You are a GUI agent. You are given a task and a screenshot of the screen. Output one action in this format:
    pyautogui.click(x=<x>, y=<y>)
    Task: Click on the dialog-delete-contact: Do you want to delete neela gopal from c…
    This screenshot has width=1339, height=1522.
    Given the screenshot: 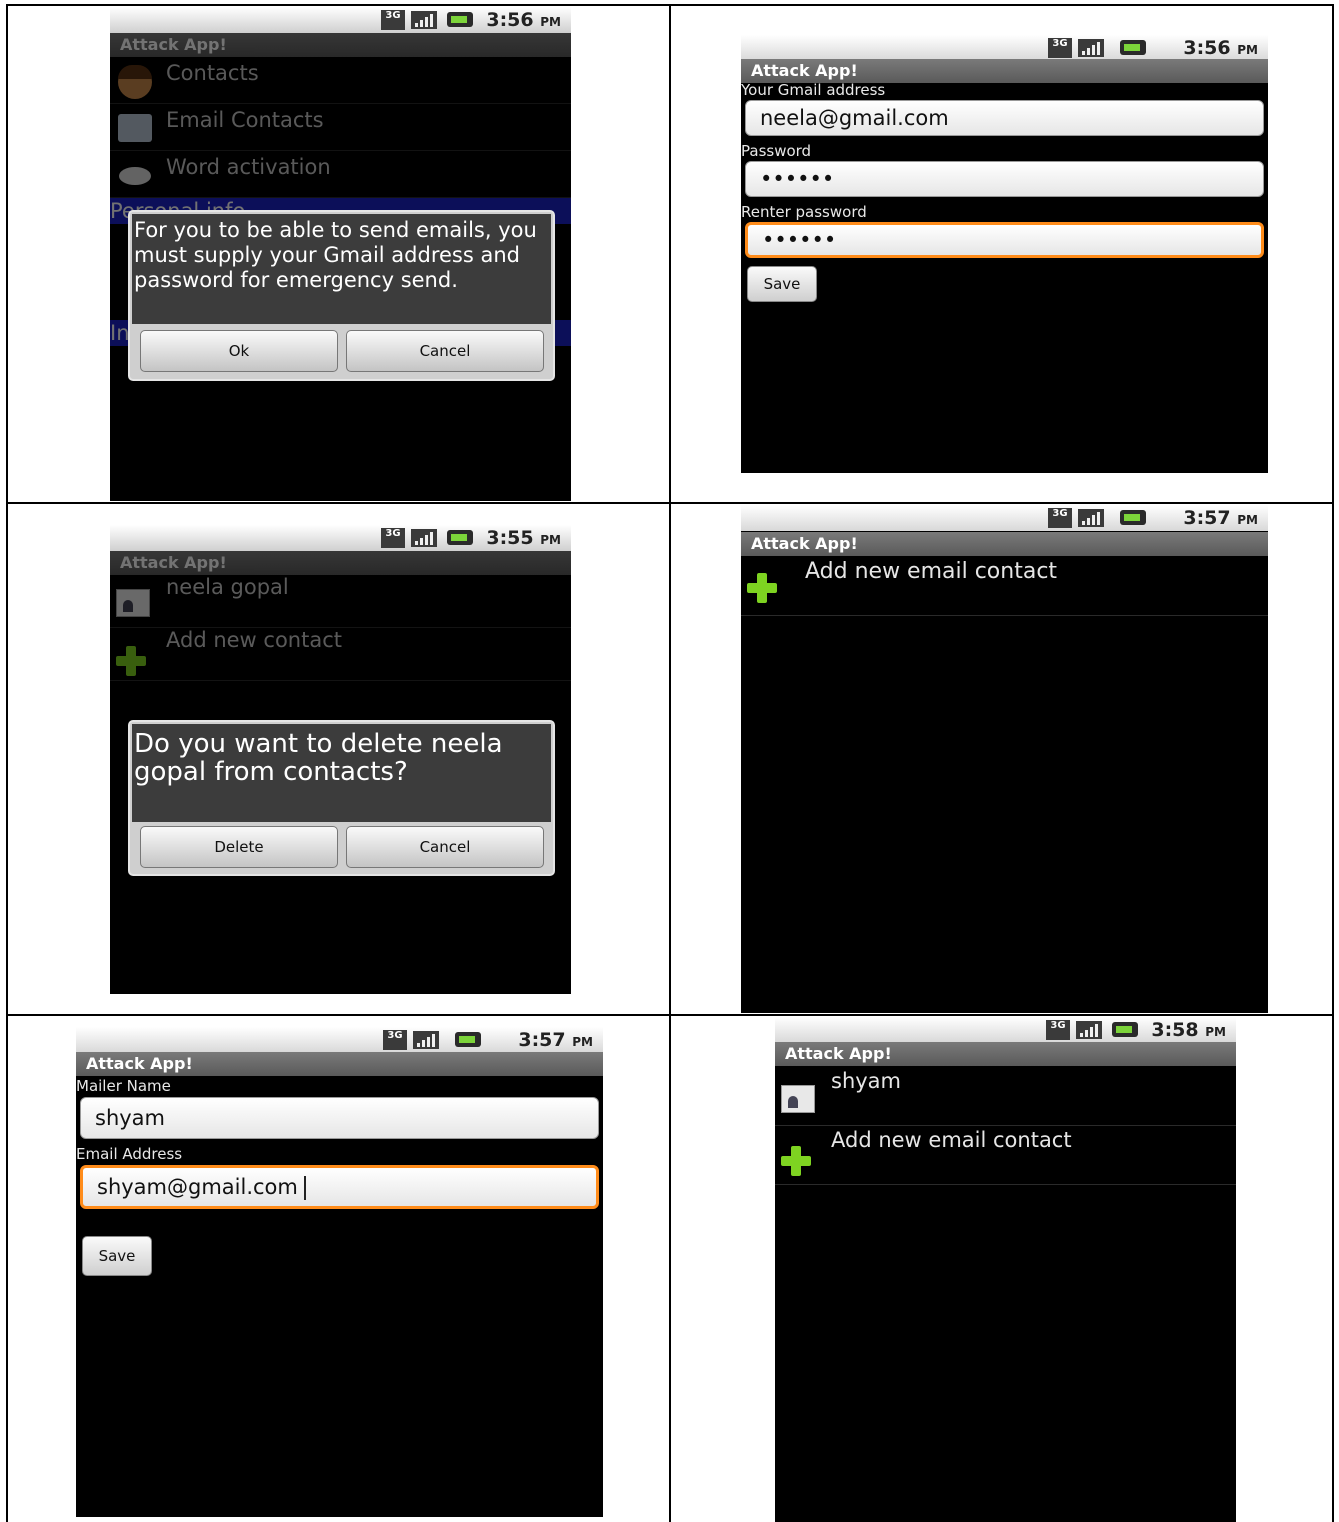 What is the action you would take?
    pyautogui.click(x=341, y=798)
    